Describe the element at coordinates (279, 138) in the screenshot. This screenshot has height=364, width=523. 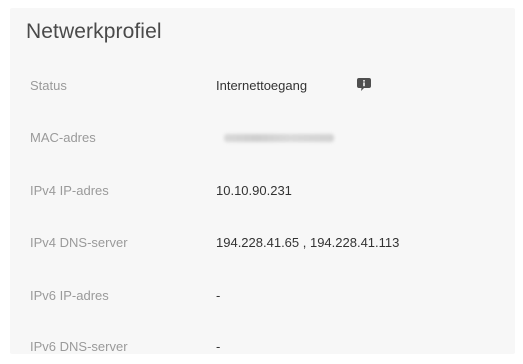
I see `mac-address-redacted-value` at that location.